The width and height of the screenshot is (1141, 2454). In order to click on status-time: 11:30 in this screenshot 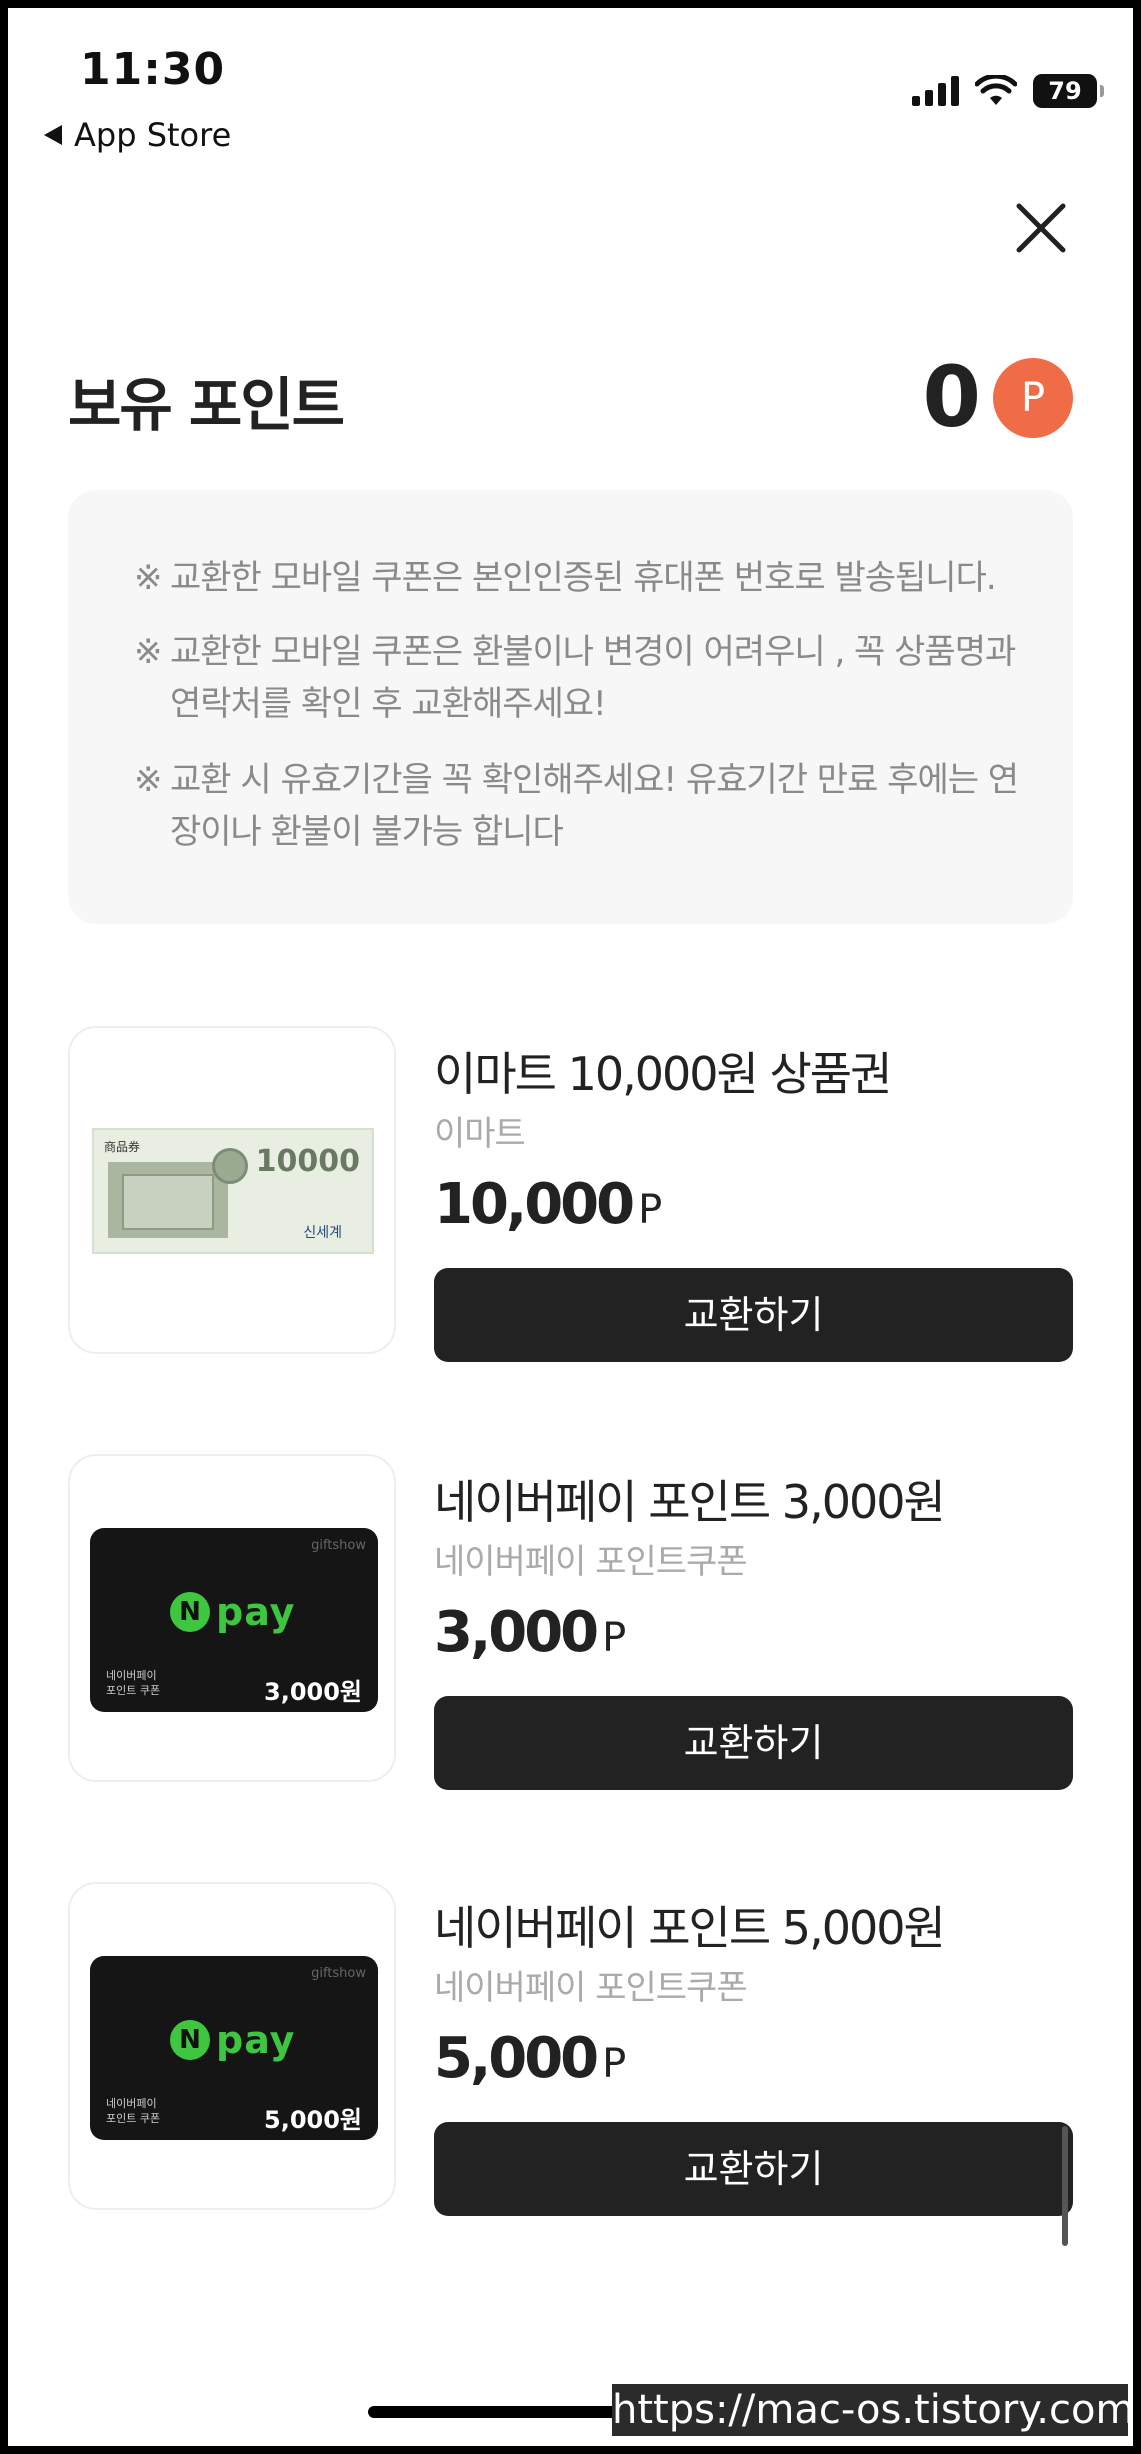, I will do `click(153, 69)`.